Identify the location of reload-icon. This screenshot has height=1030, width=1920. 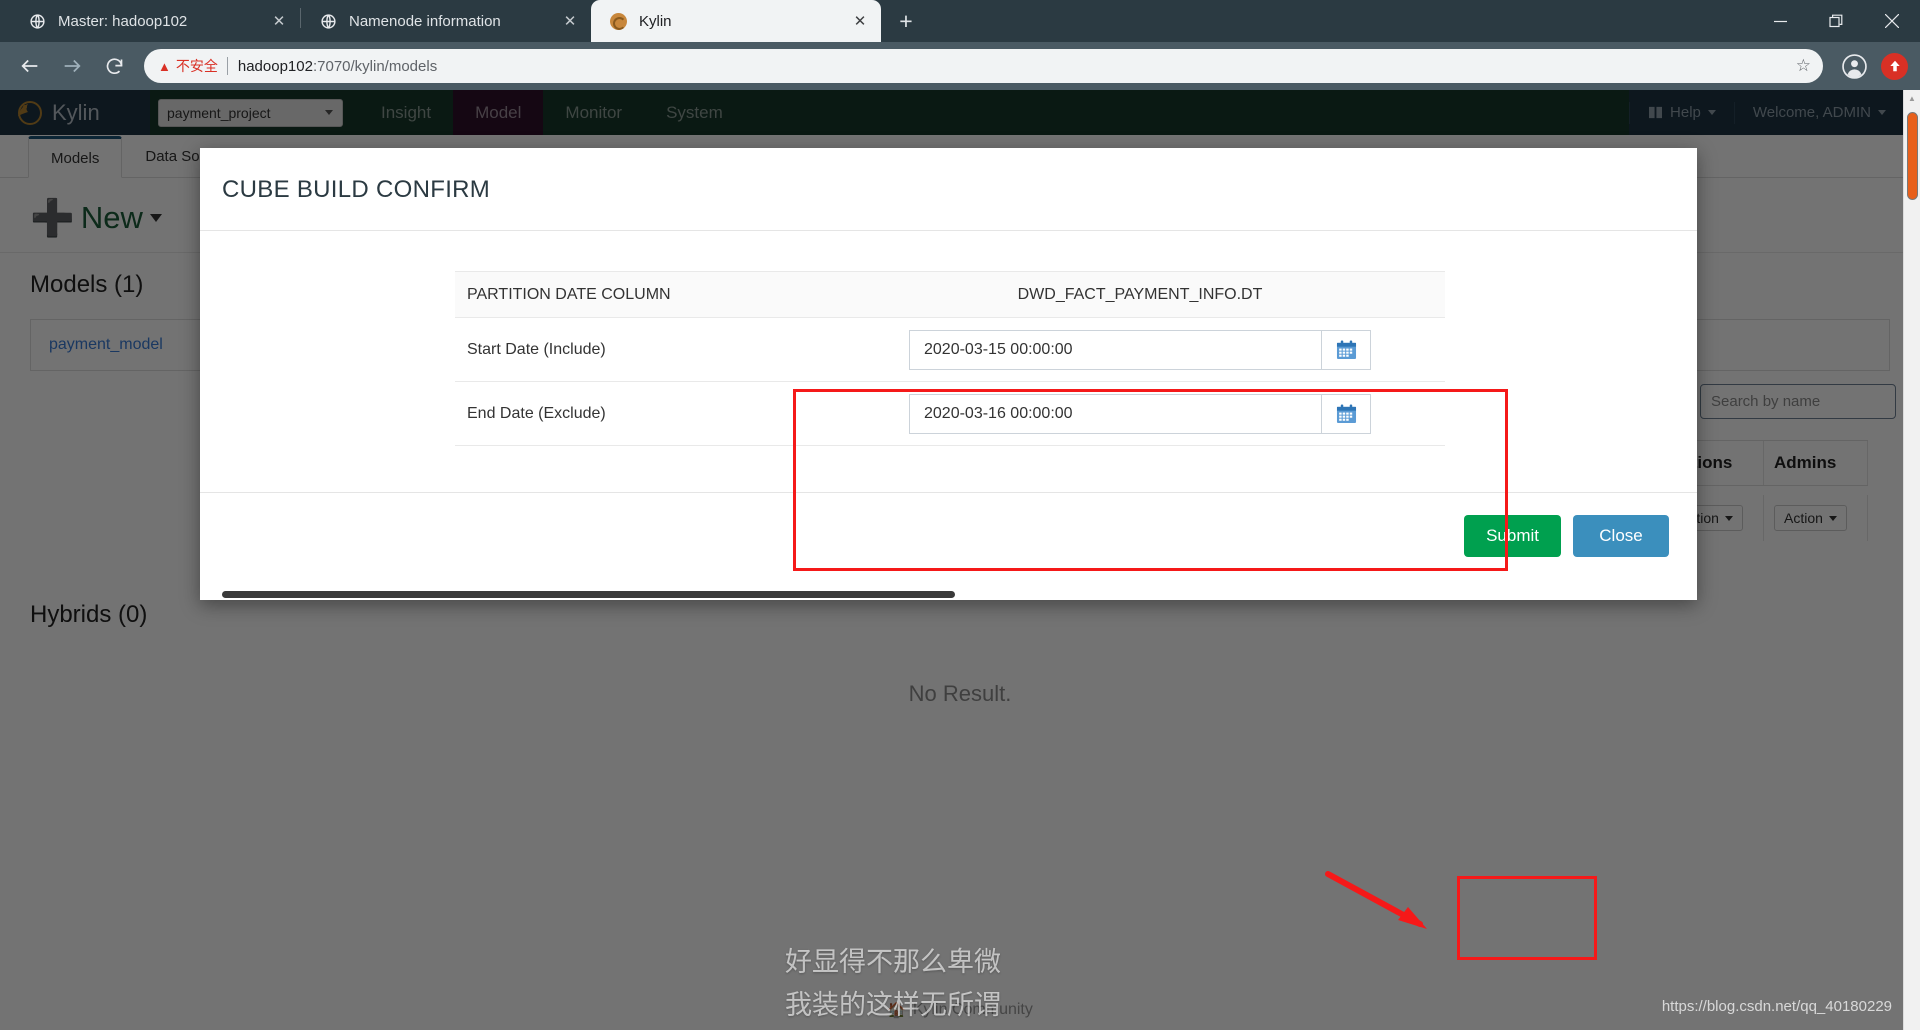
(114, 66).